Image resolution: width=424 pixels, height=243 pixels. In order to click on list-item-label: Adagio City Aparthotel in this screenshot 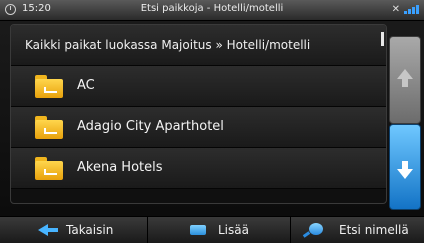, I will do `click(150, 126)`.